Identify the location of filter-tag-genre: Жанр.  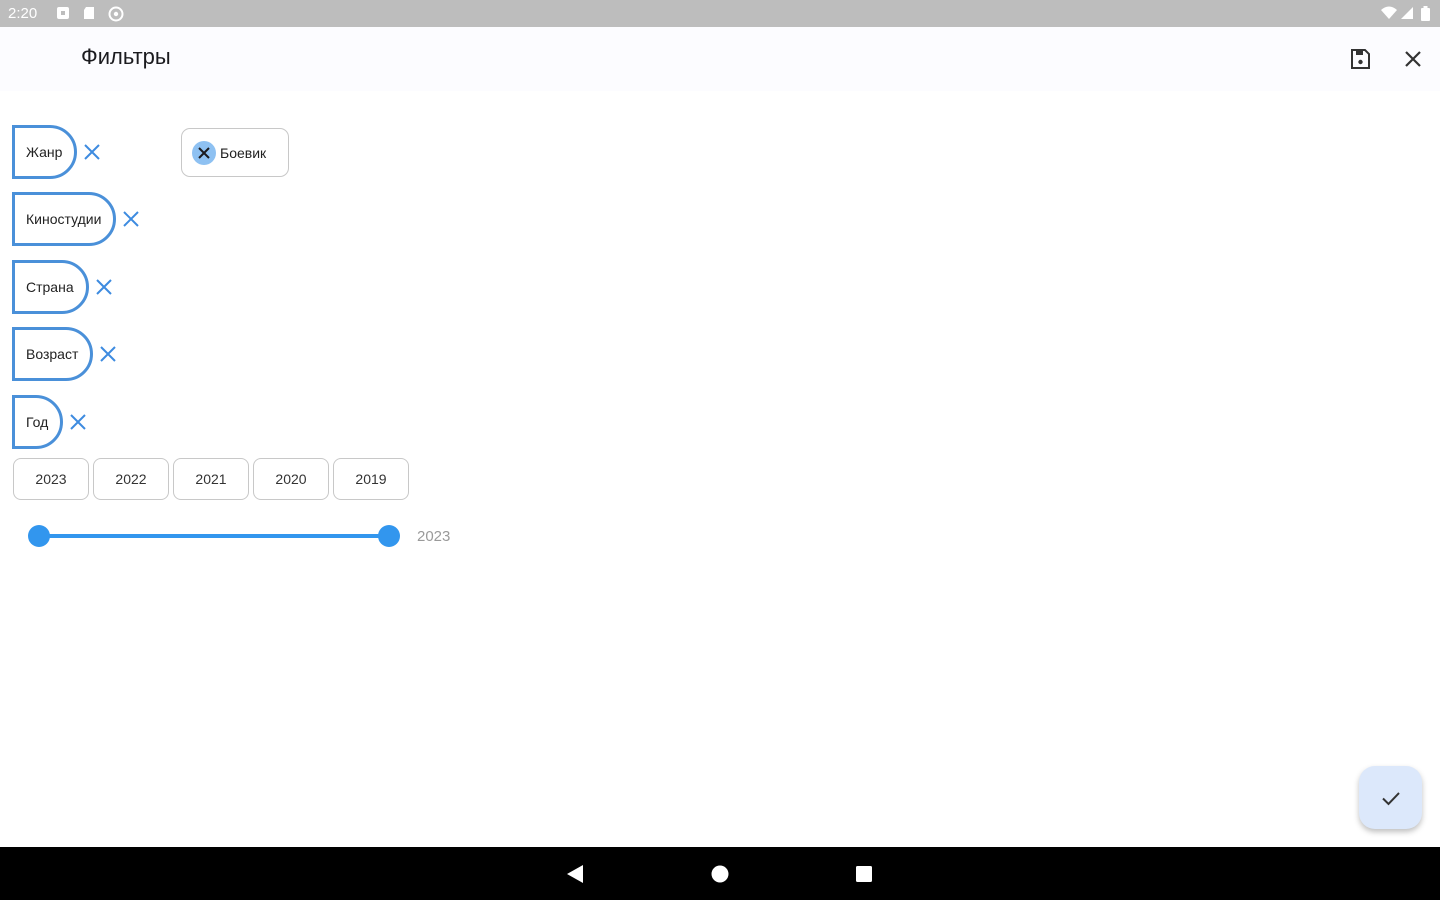
(45, 152).